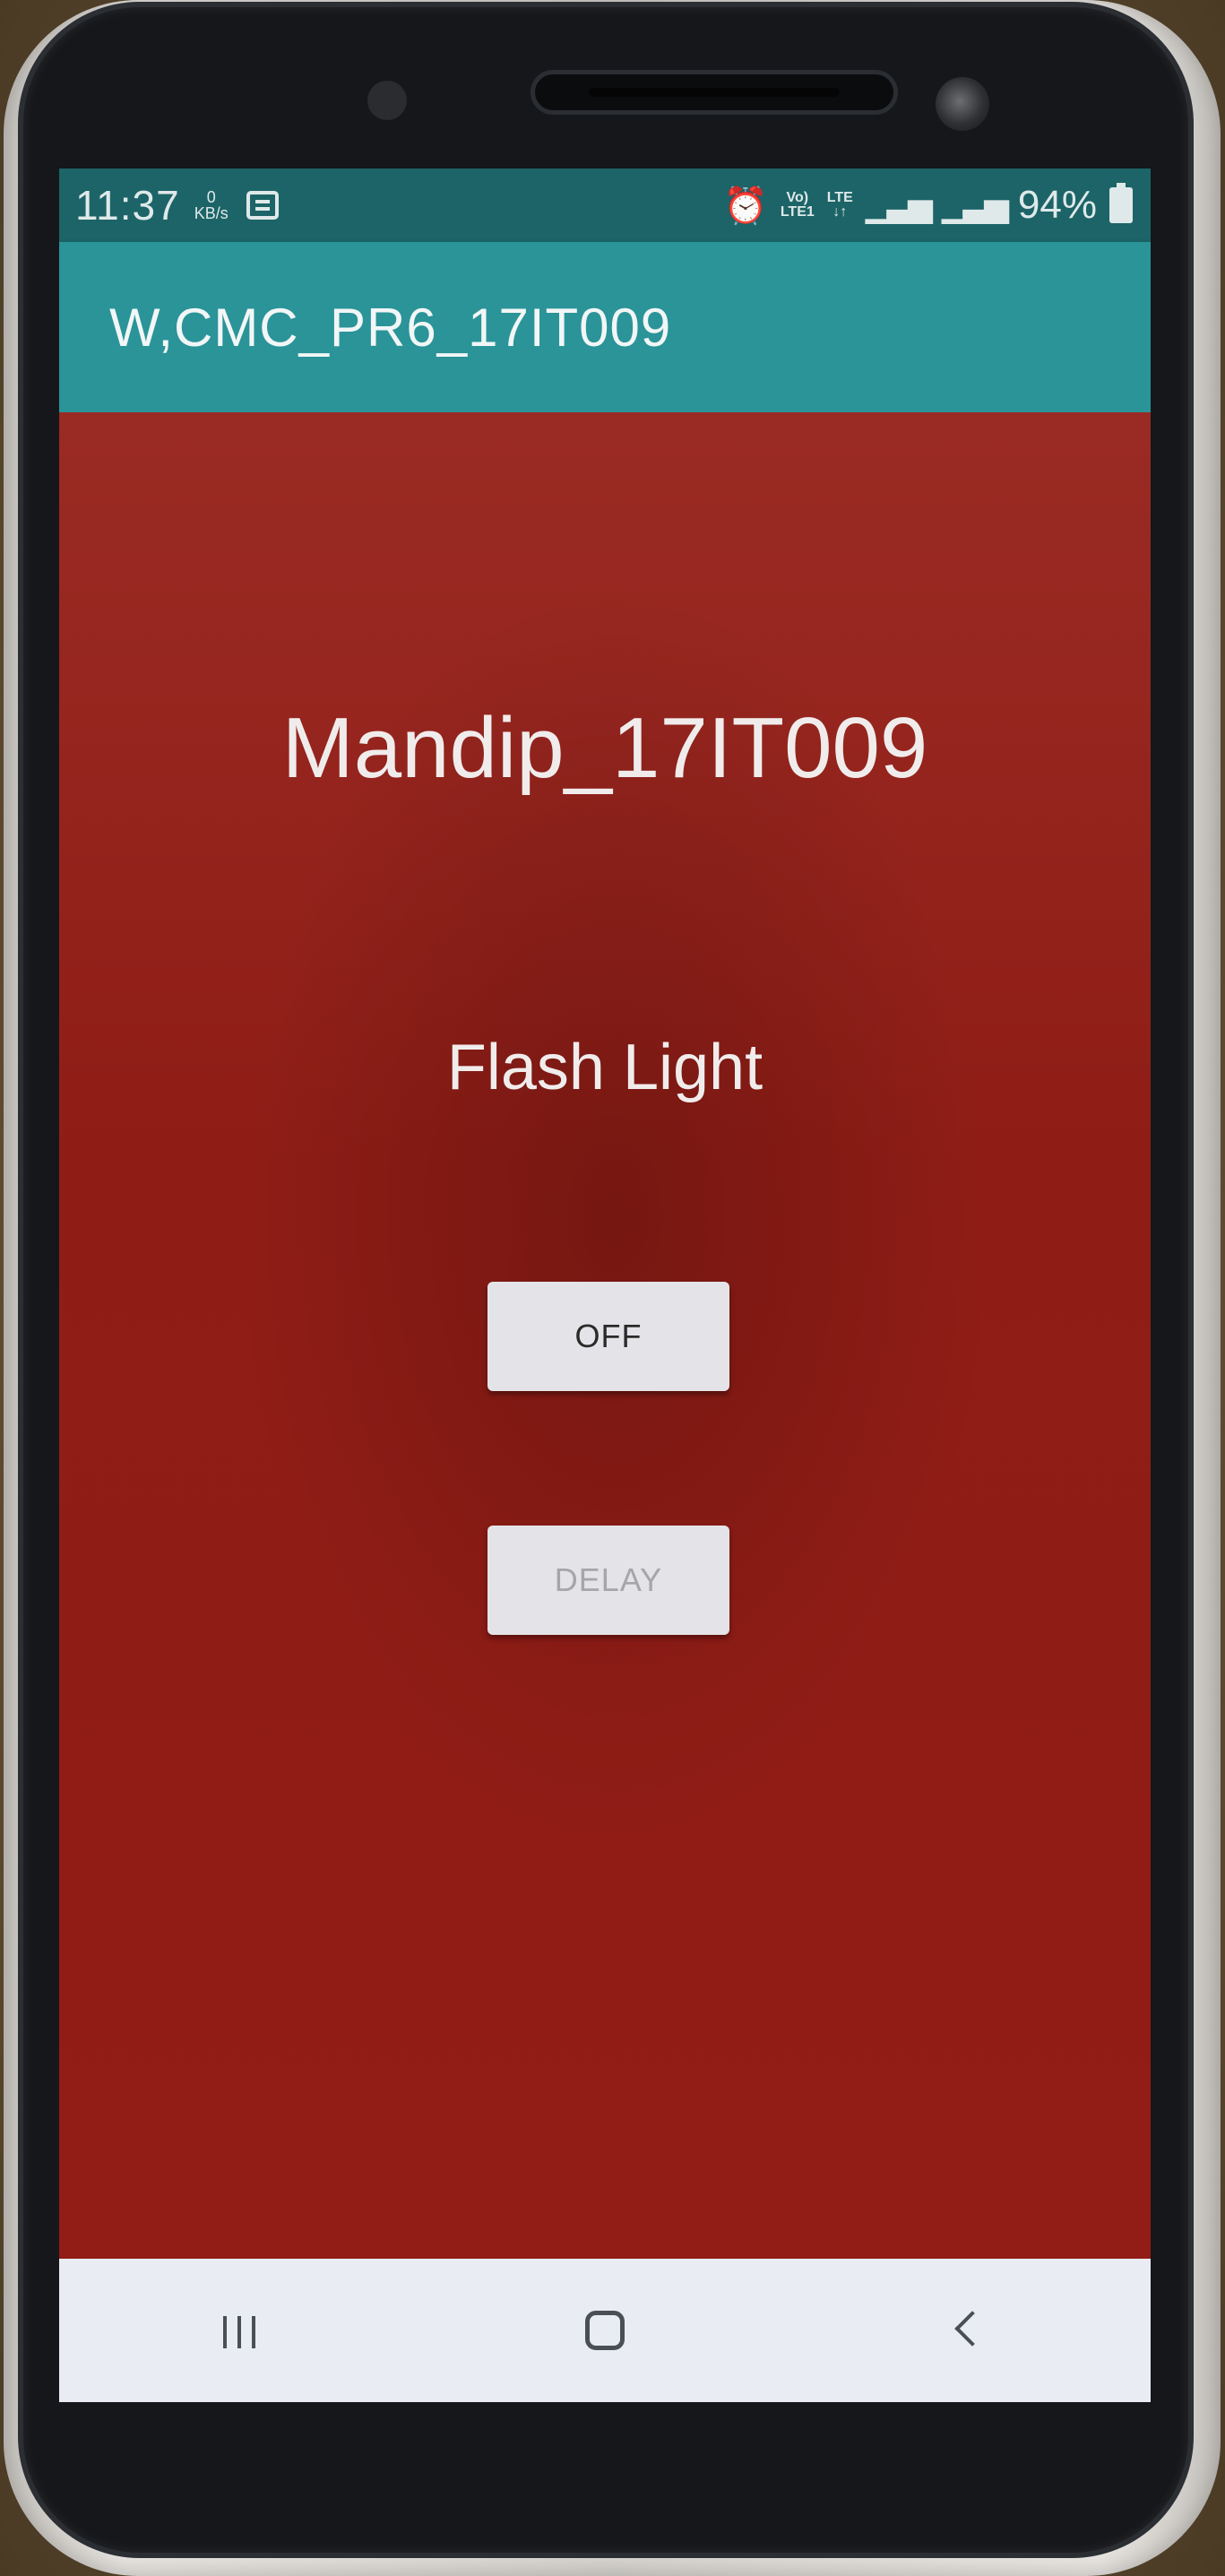 The image size is (1225, 2576). I want to click on name-heading: Mandip_17IT009, so click(604, 748).